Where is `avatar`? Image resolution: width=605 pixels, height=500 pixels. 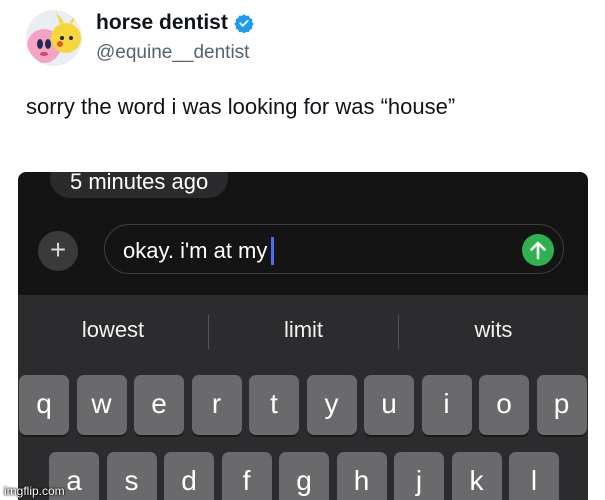
avatar is located at coordinates (54, 38).